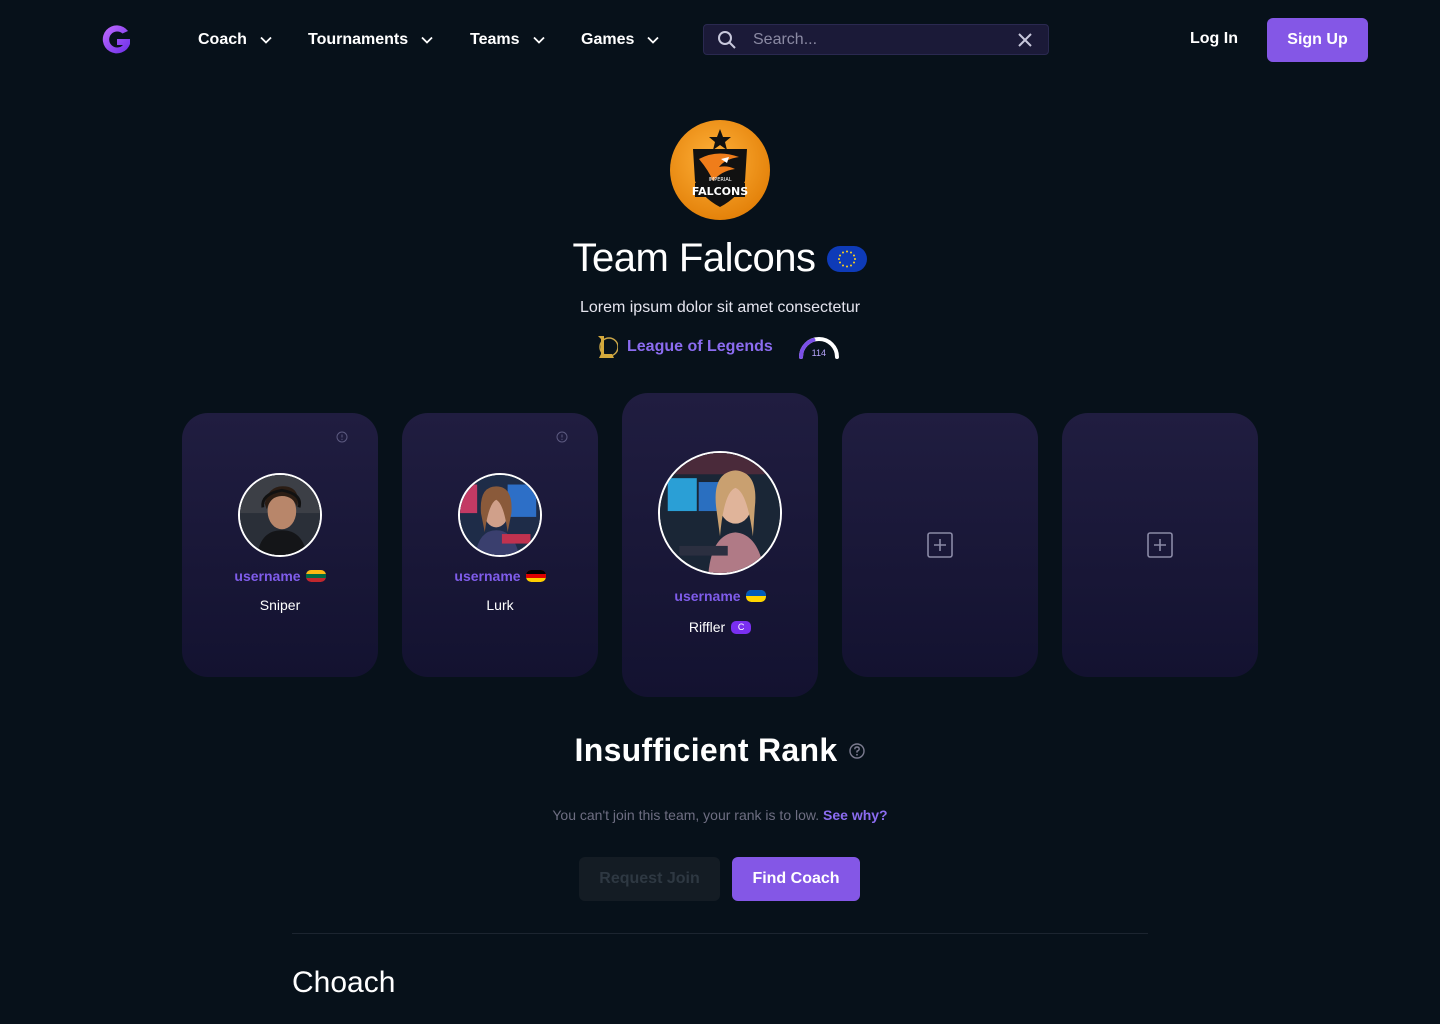 This screenshot has height=1024, width=1440. What do you see at coordinates (608, 39) in the screenshot?
I see `nav-games-label: Games` at bounding box center [608, 39].